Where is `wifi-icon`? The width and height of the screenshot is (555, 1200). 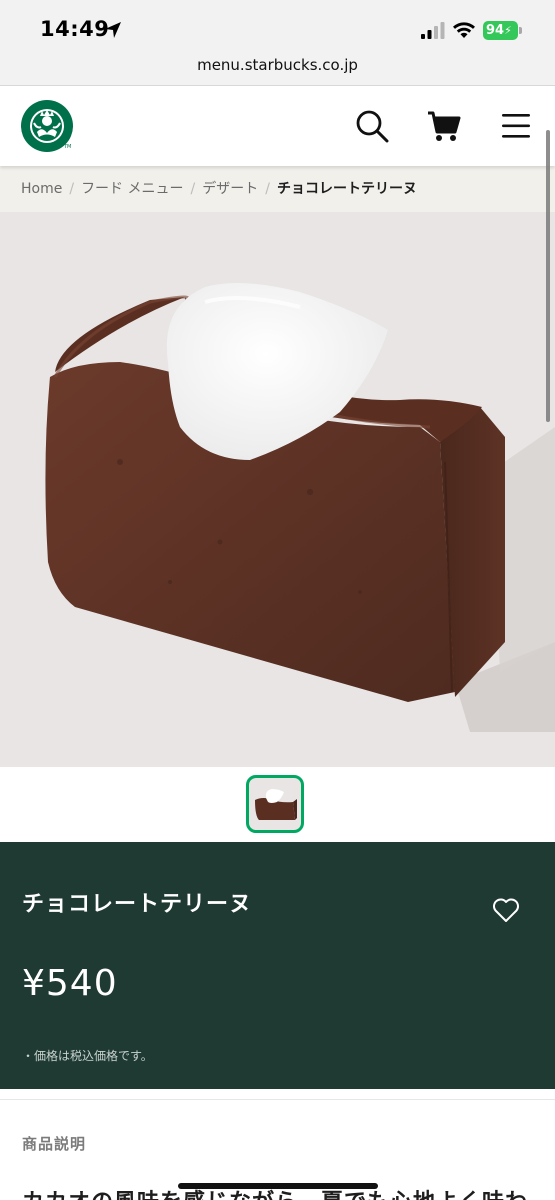
wifi-icon is located at coordinates (464, 30).